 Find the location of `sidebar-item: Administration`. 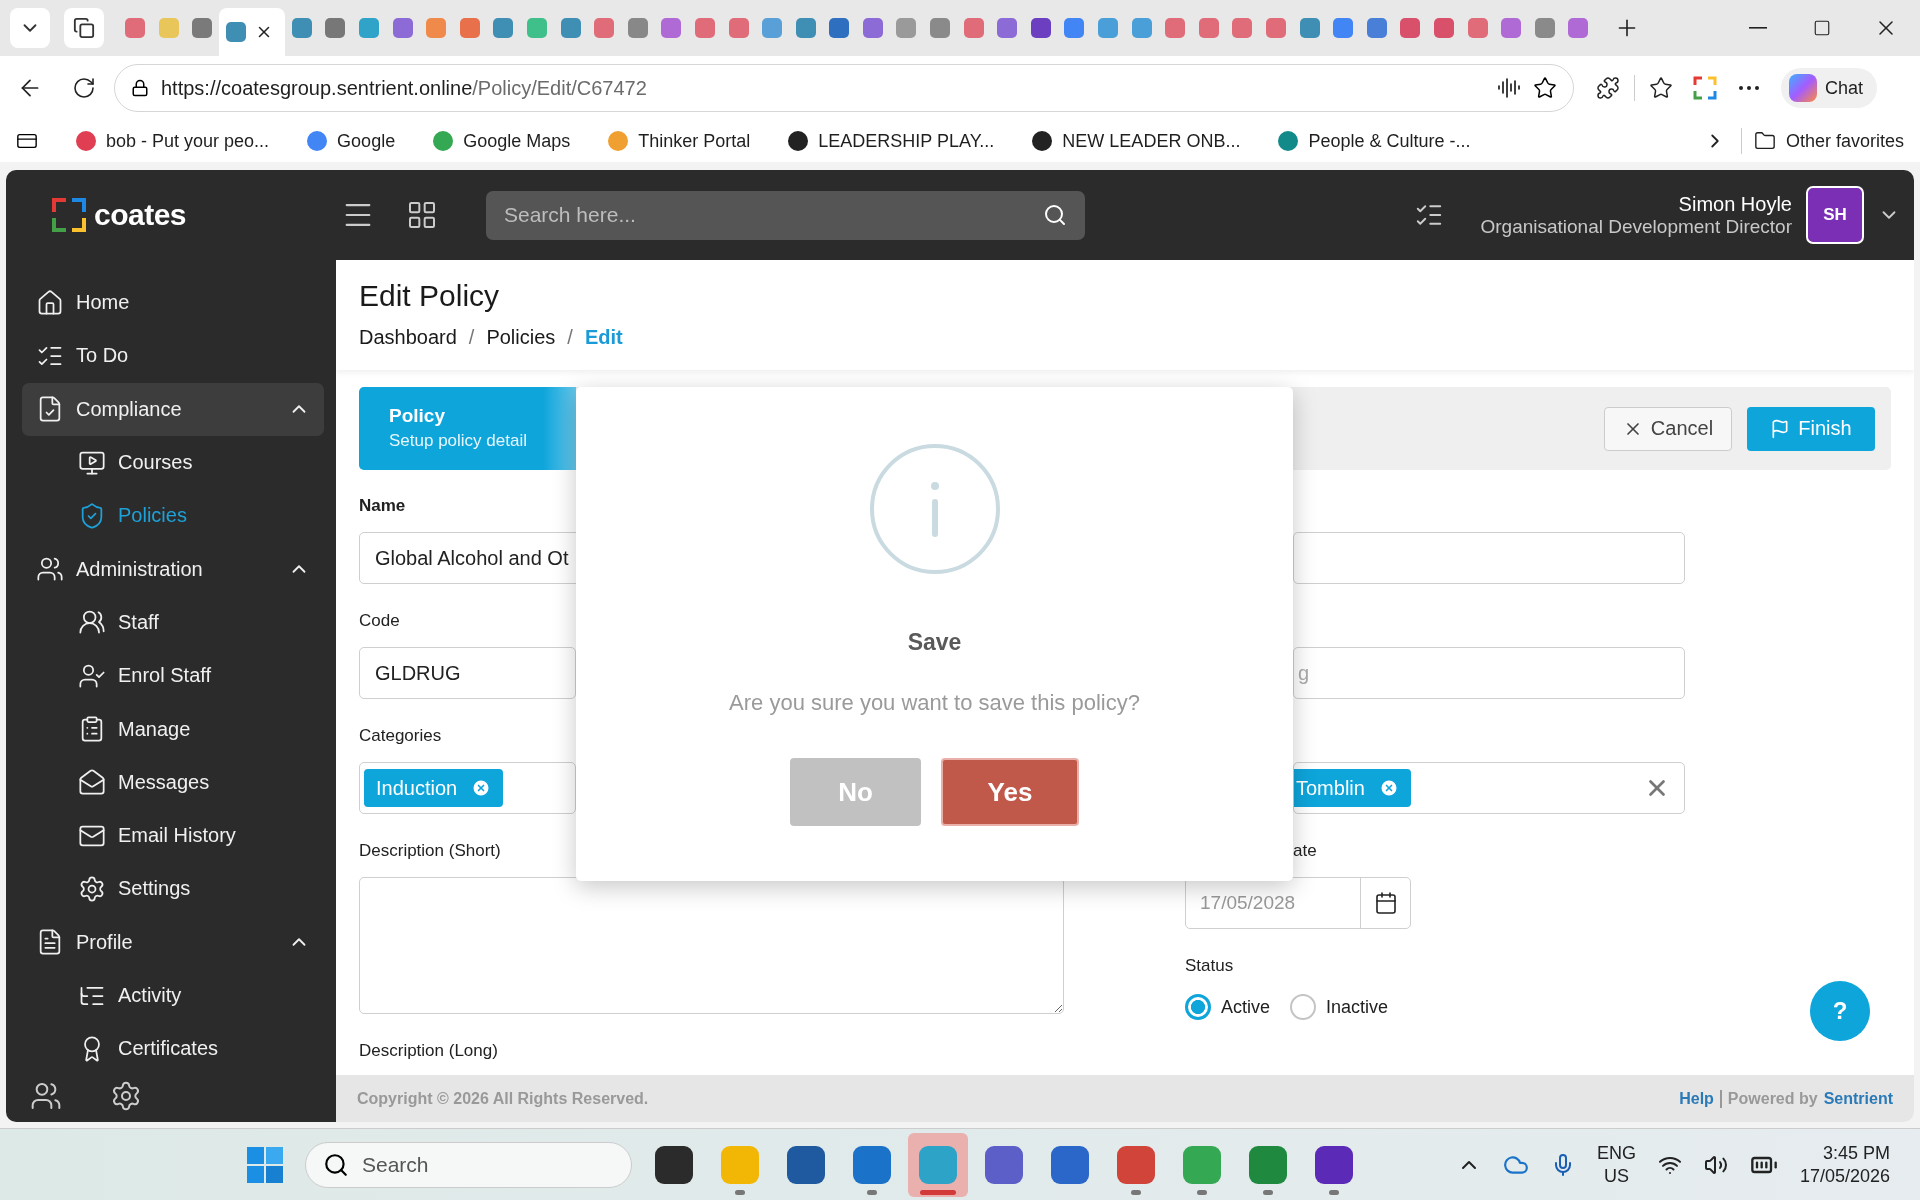

sidebar-item: Administration is located at coordinates (173, 569).